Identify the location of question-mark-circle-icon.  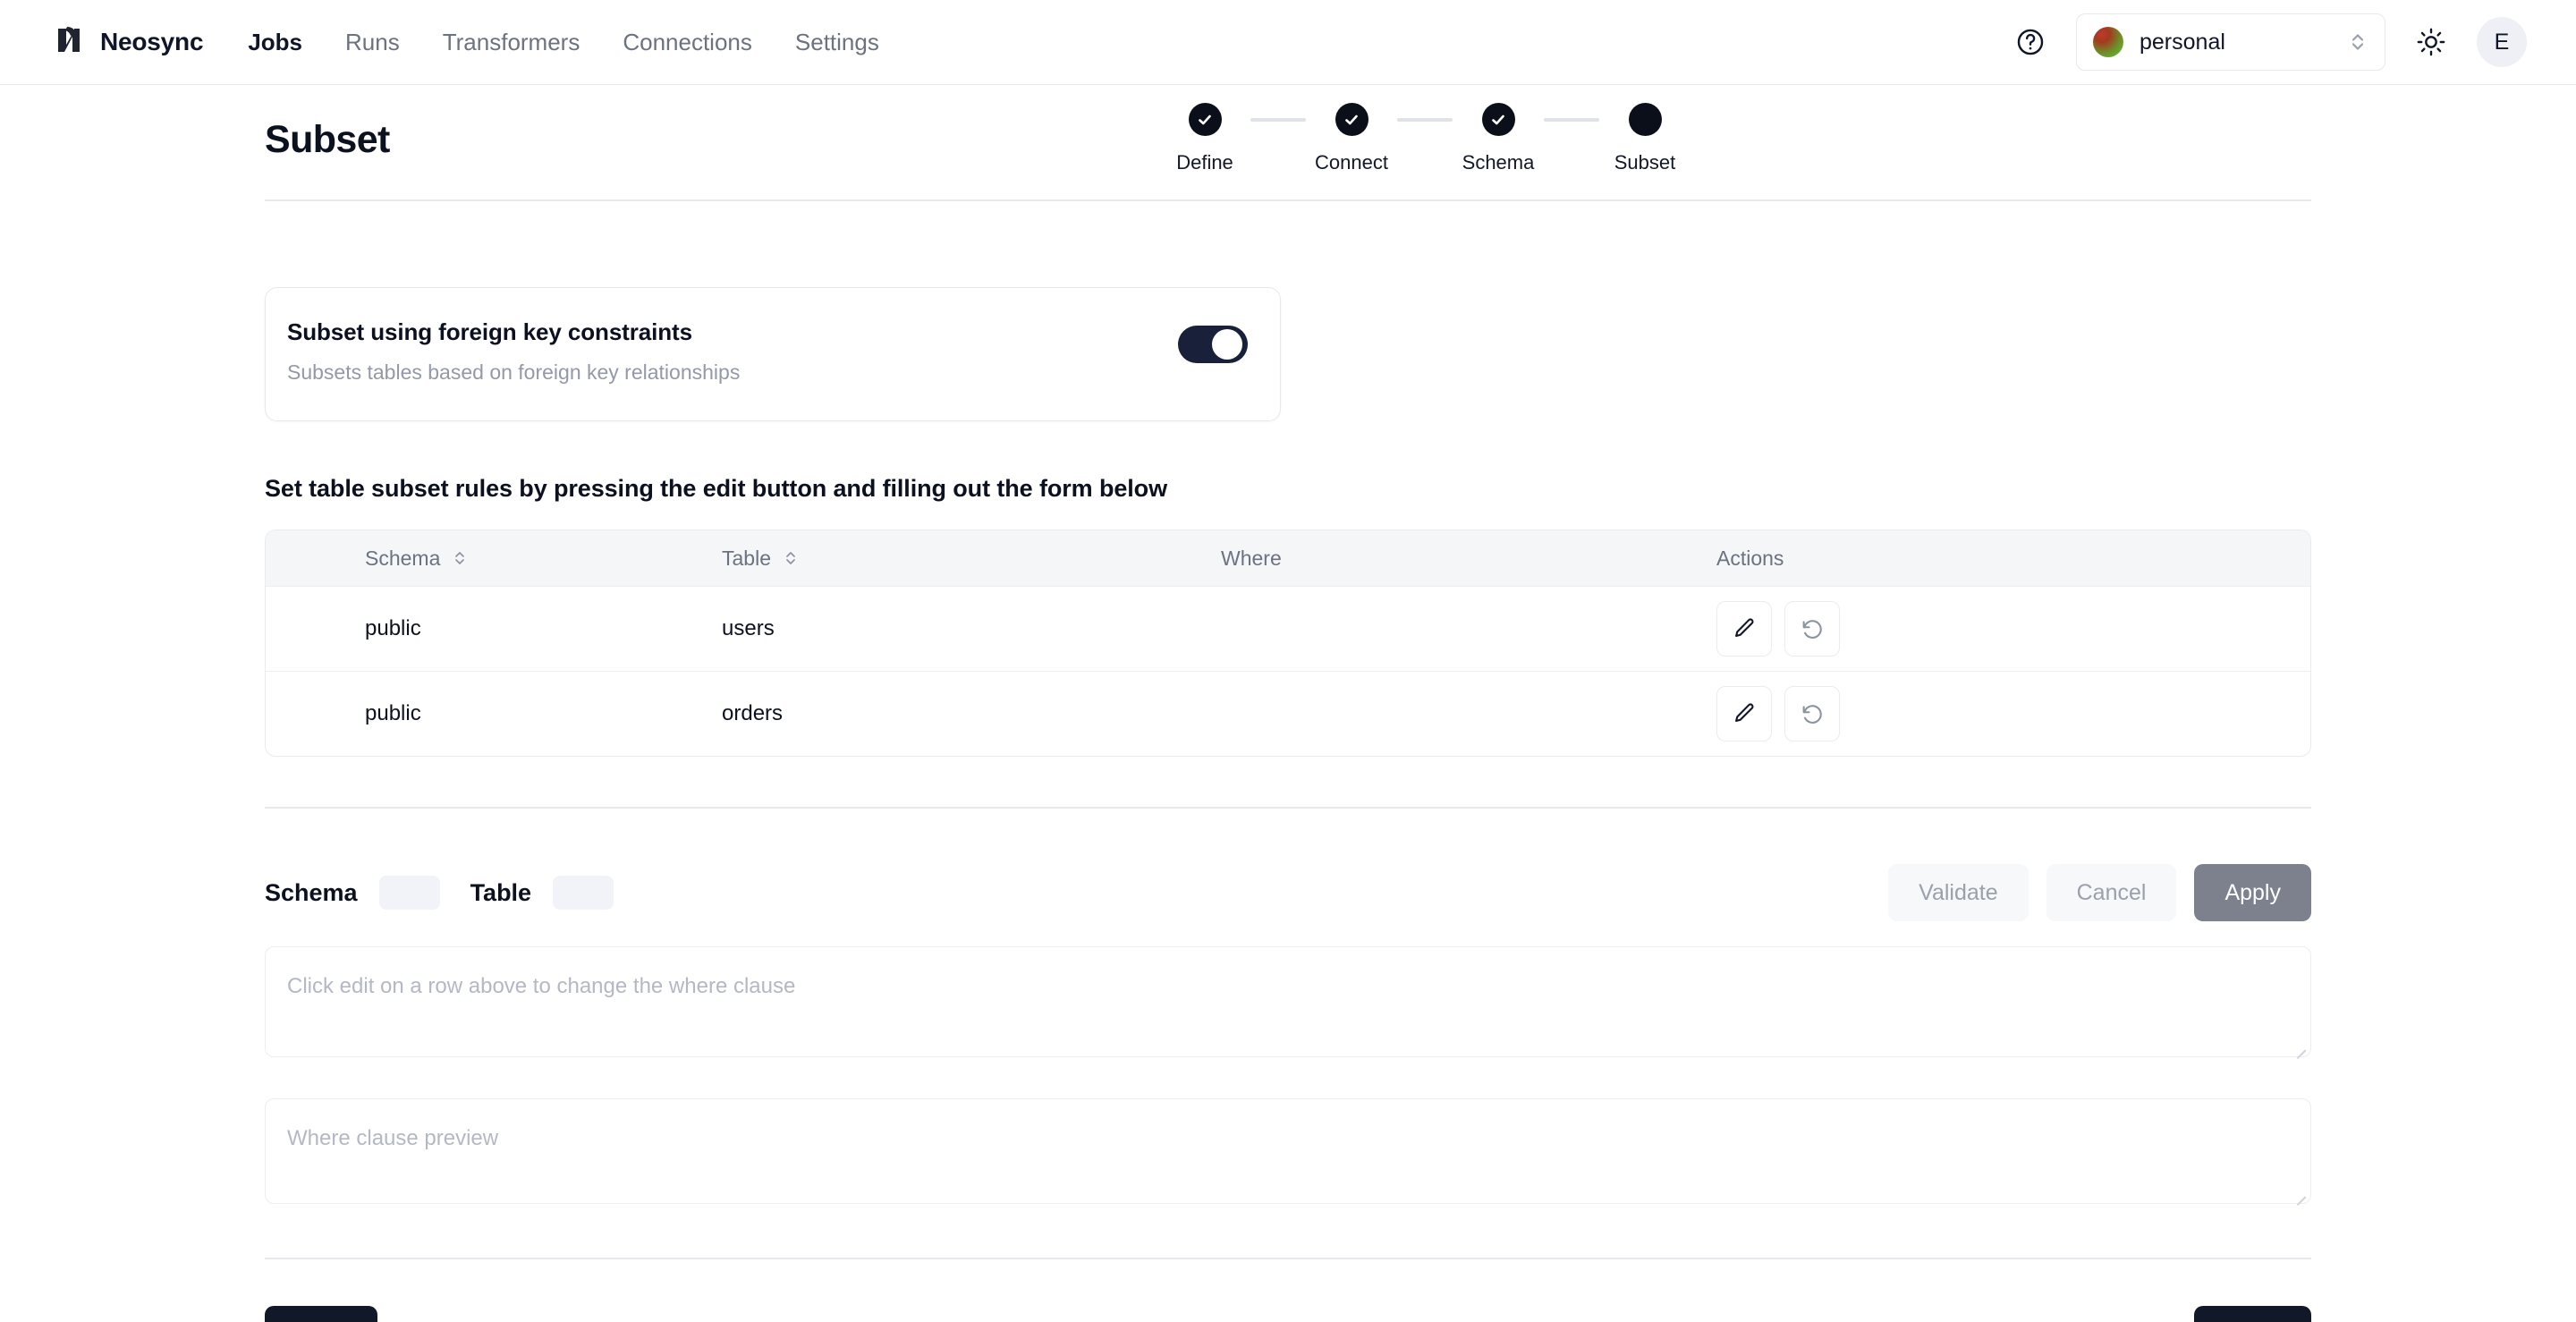
(2030, 42).